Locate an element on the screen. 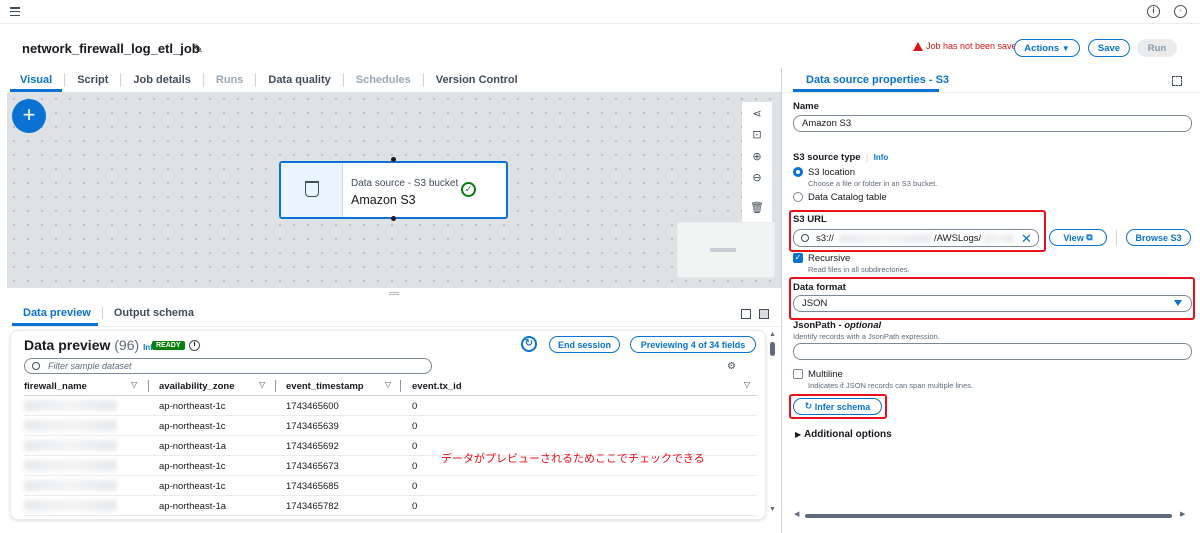 Image resolution: width=1200 pixels, height=533 pixels. delete-icon: 🗑 is located at coordinates (757, 207).